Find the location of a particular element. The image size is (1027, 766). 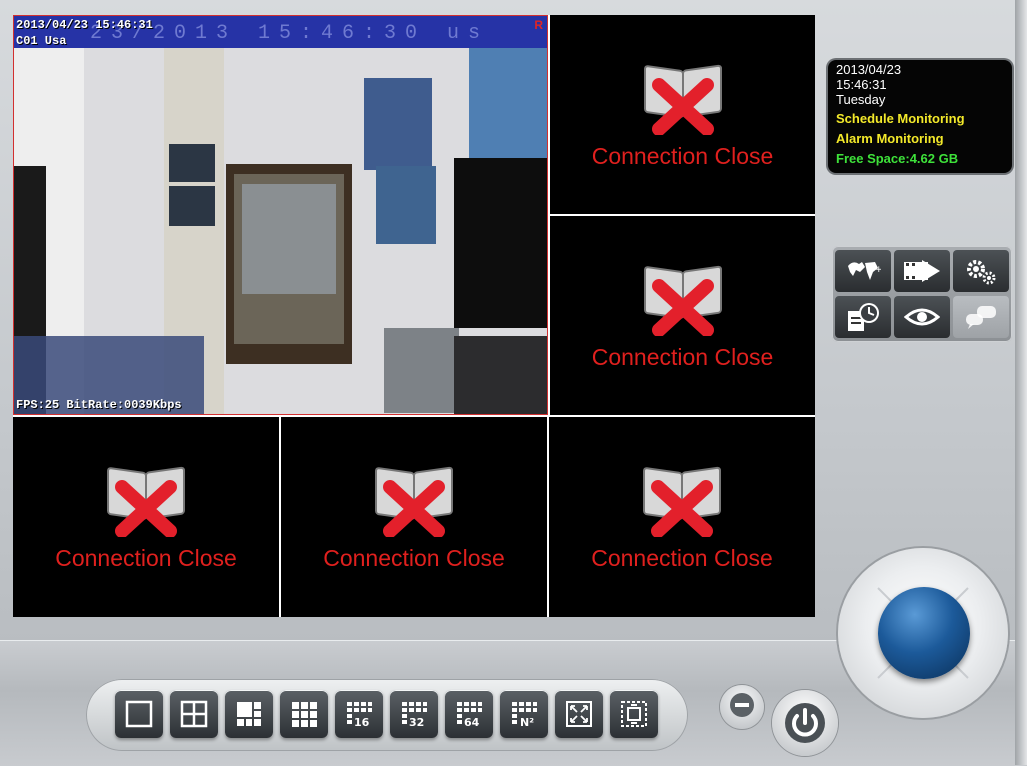

power-button is located at coordinates (805, 723).